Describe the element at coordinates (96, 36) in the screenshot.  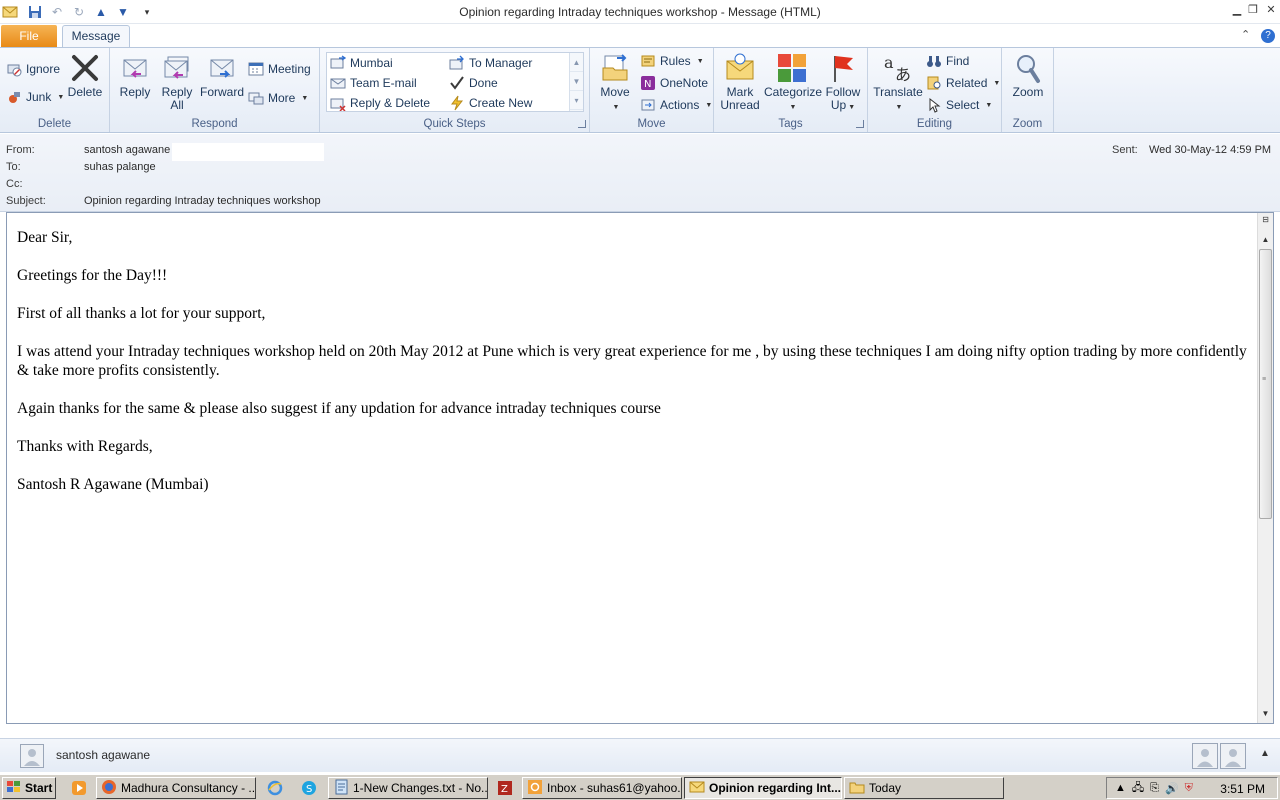
I see `tab-message: Message` at that location.